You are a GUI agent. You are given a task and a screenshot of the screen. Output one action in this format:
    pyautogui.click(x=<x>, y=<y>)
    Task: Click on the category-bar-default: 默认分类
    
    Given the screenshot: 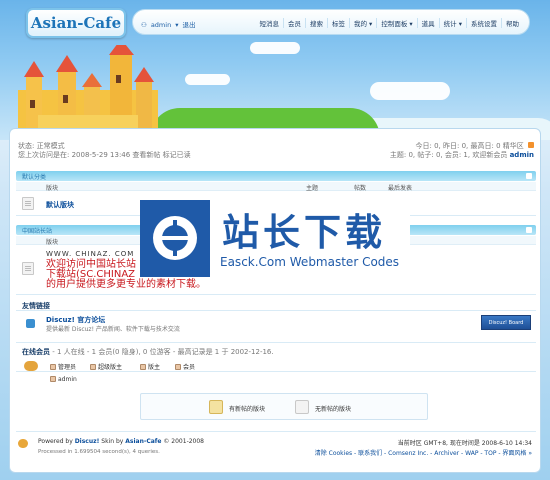 What is the action you would take?
    pyautogui.click(x=276, y=176)
    